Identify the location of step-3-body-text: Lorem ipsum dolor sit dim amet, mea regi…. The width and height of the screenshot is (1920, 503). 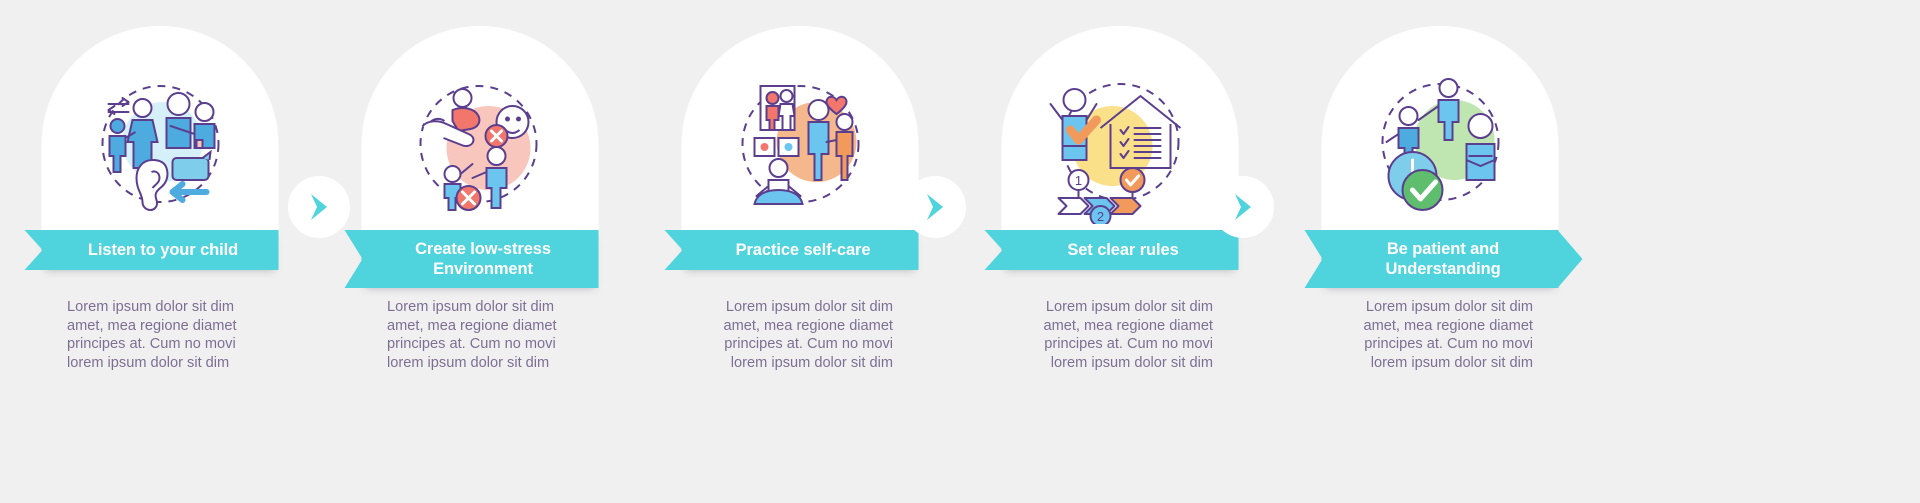
(808, 335).